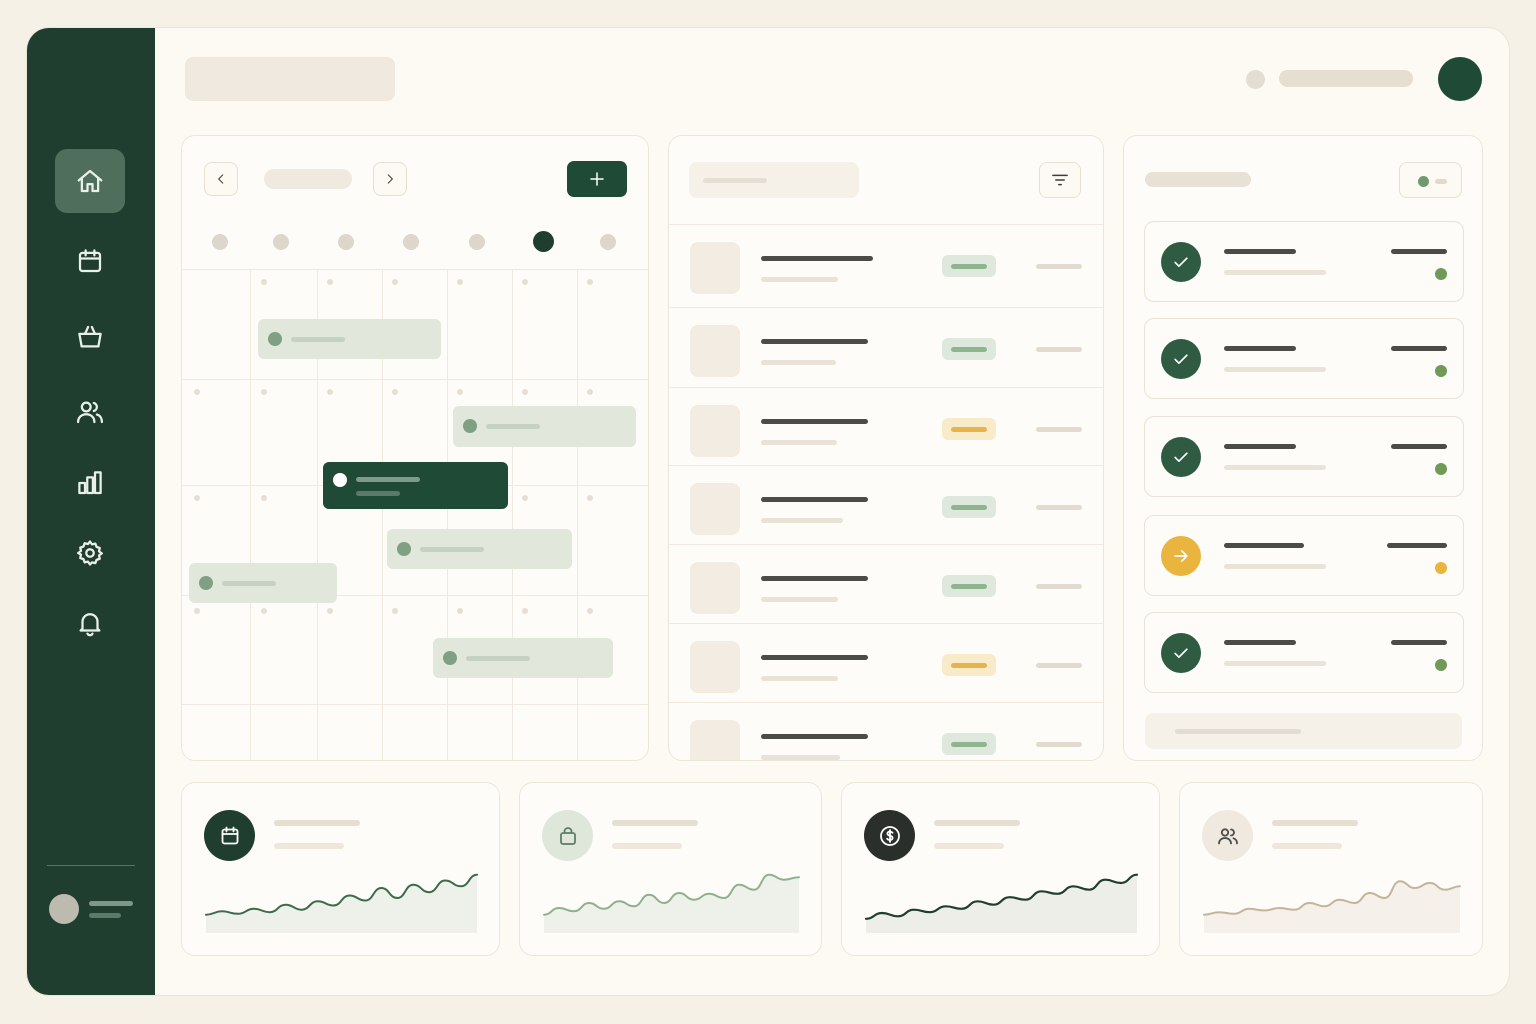 This screenshot has width=1536, height=1024. Describe the element at coordinates (90, 261) in the screenshot. I see `sidebar-item-calendar` at that location.